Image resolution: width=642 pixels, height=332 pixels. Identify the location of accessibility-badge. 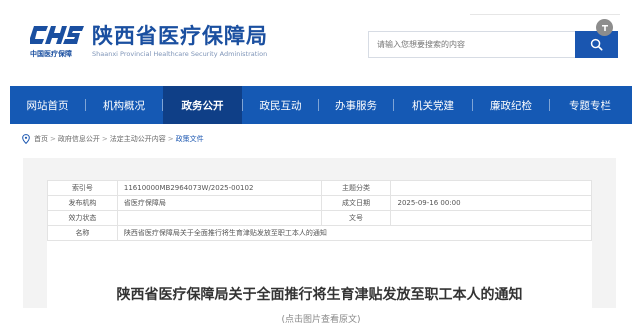
(604, 27).